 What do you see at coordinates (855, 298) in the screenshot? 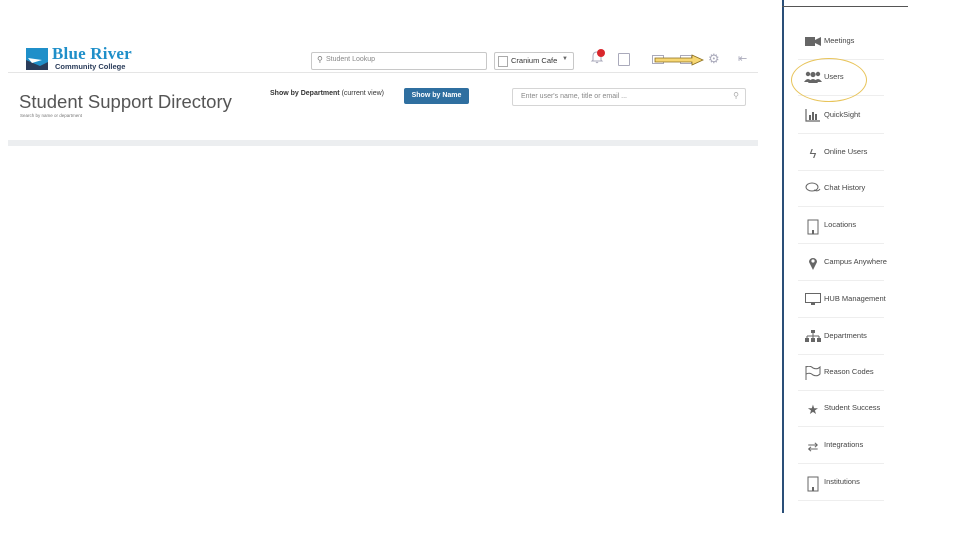
I see `menu-item-label: HUB Management` at bounding box center [855, 298].